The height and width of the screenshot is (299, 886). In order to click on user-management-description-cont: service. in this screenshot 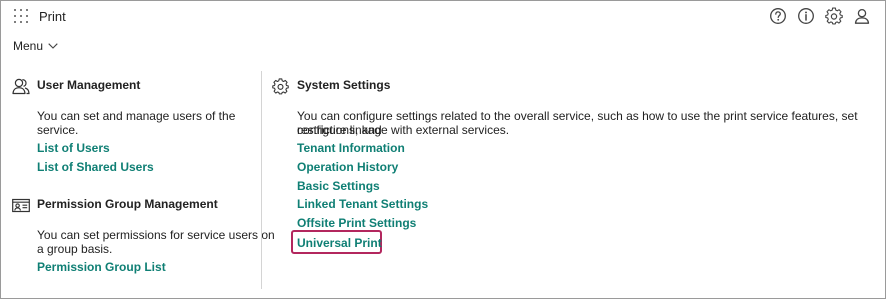, I will do `click(58, 130)`.